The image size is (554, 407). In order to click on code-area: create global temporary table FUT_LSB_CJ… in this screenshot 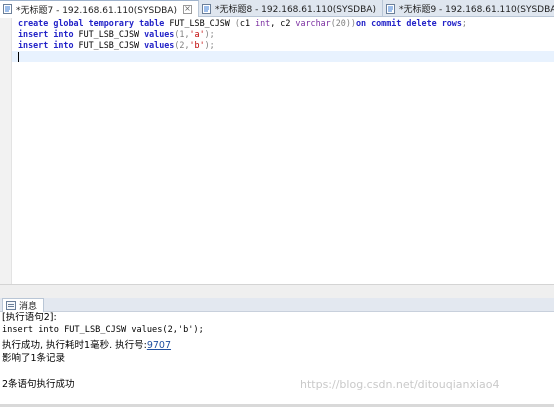, I will do `click(283, 40)`.